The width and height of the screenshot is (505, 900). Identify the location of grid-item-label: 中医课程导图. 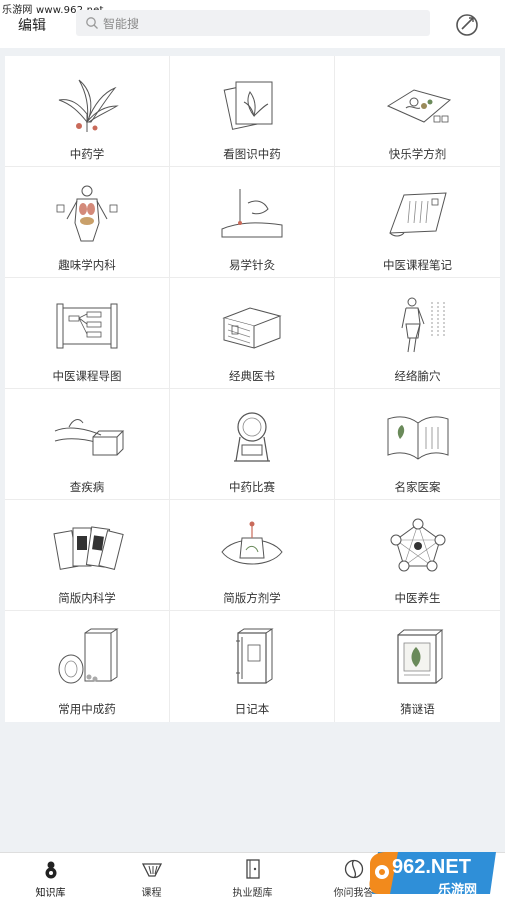
(87, 376).